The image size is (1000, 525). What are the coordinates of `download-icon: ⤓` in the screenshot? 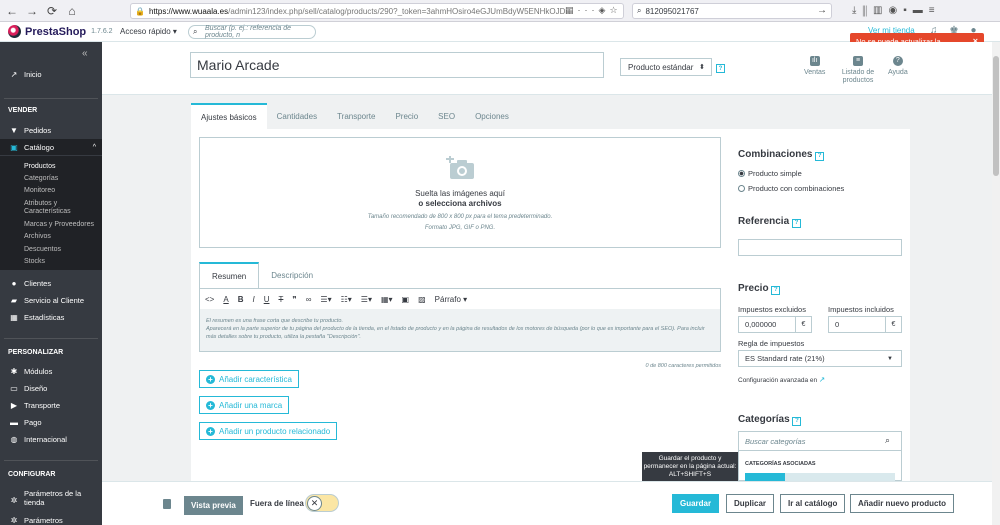 It's located at (857, 10).